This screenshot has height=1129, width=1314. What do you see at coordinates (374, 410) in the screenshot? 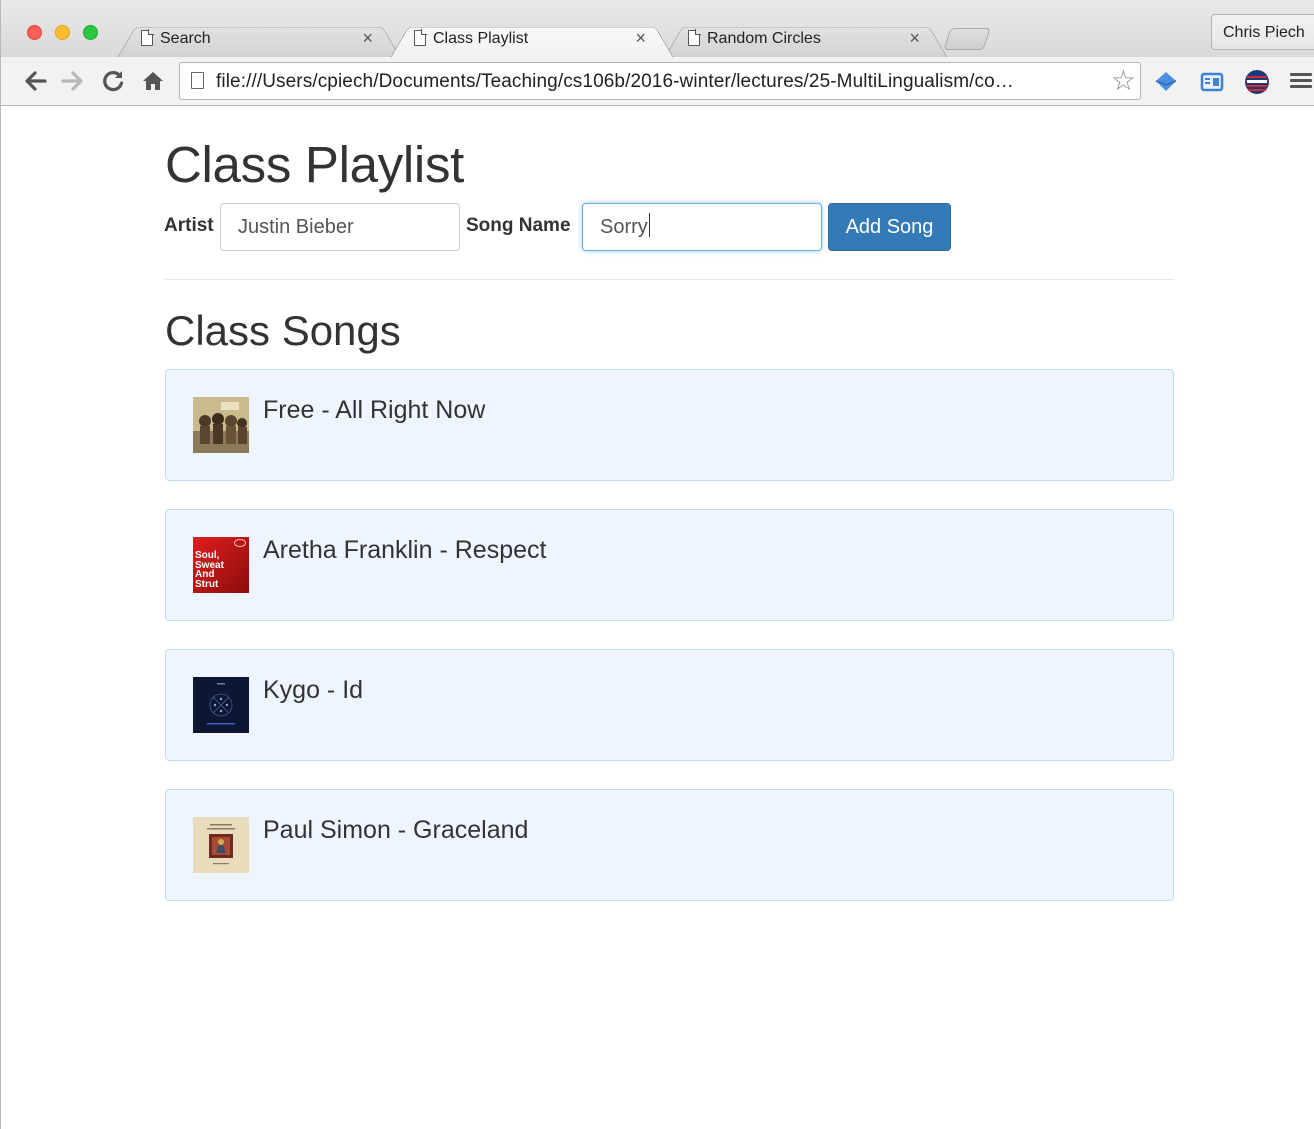
I see `song-title: Free - All Right Now` at bounding box center [374, 410].